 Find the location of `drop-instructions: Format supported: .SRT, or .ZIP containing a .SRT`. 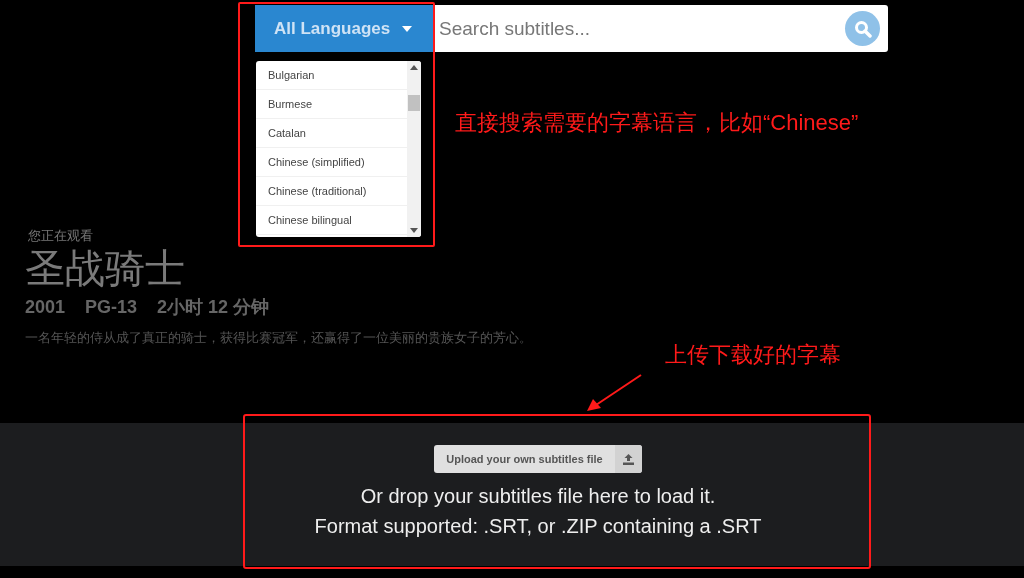

drop-instructions: Format supported: .SRT, or .ZIP containing a .SRT is located at coordinates (538, 526).